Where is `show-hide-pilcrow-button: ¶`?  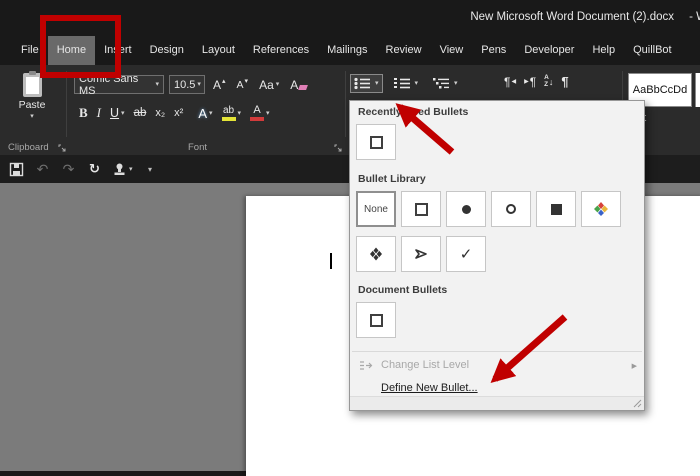
show-hide-pilcrow-button: ¶ is located at coordinates (564, 81).